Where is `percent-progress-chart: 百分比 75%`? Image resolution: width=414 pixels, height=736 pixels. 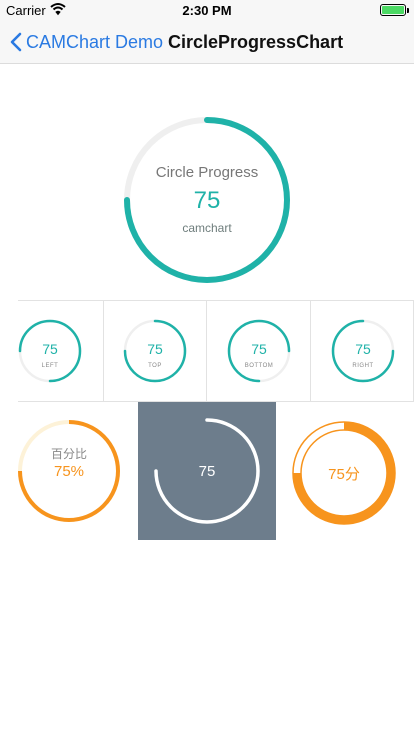 percent-progress-chart: 百分比 75% is located at coordinates (69, 471).